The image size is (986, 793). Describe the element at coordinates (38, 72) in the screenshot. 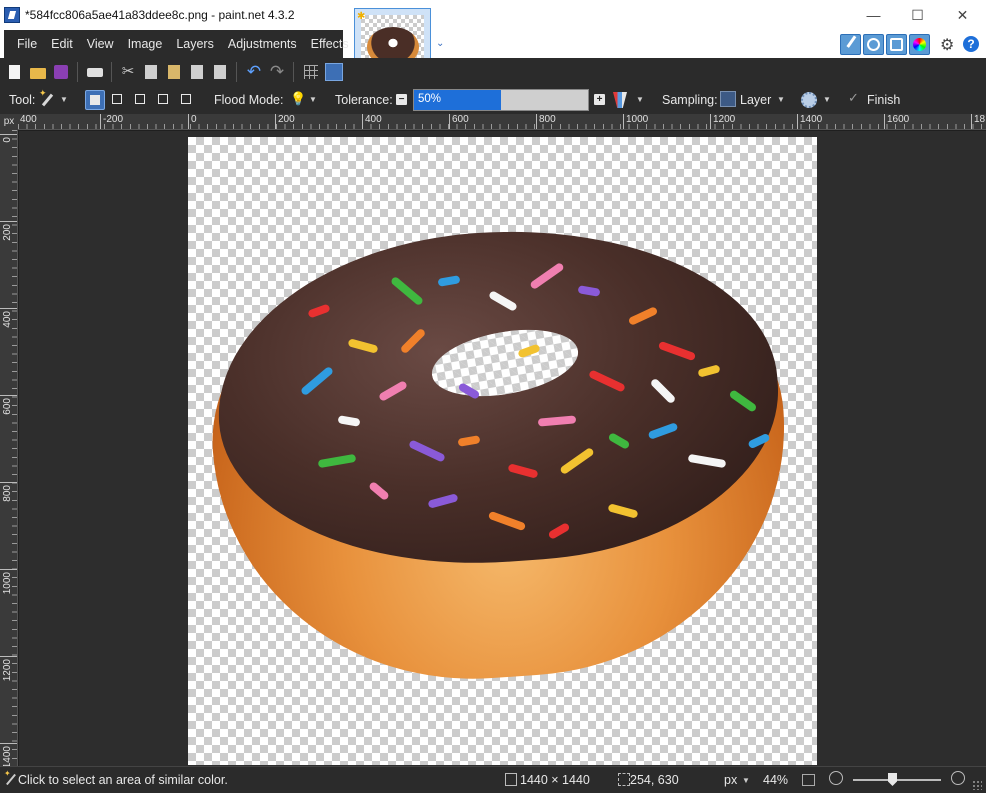

I see `open-folder-icon` at that location.